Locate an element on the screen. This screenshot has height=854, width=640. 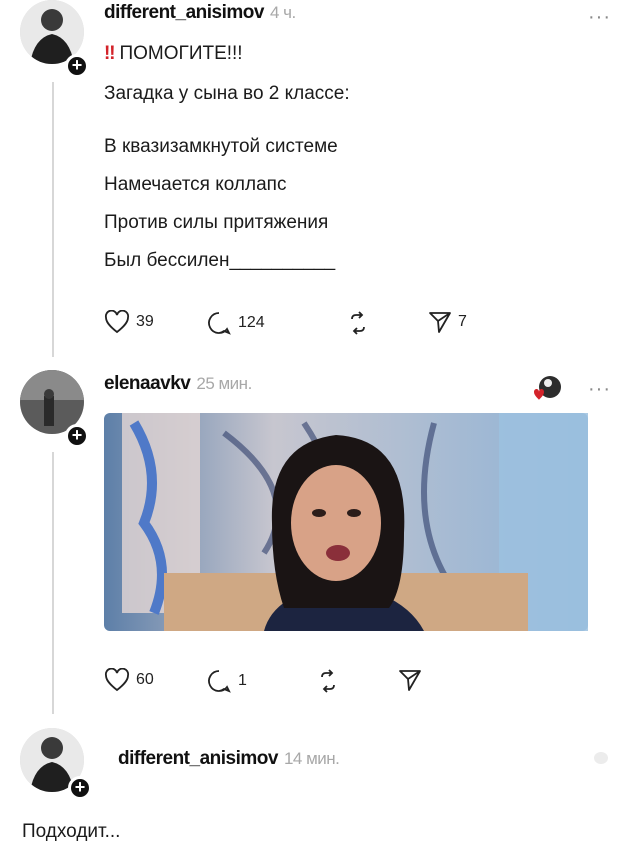
post-username: different_anisimov 14 мин. is located at coordinates (229, 759).